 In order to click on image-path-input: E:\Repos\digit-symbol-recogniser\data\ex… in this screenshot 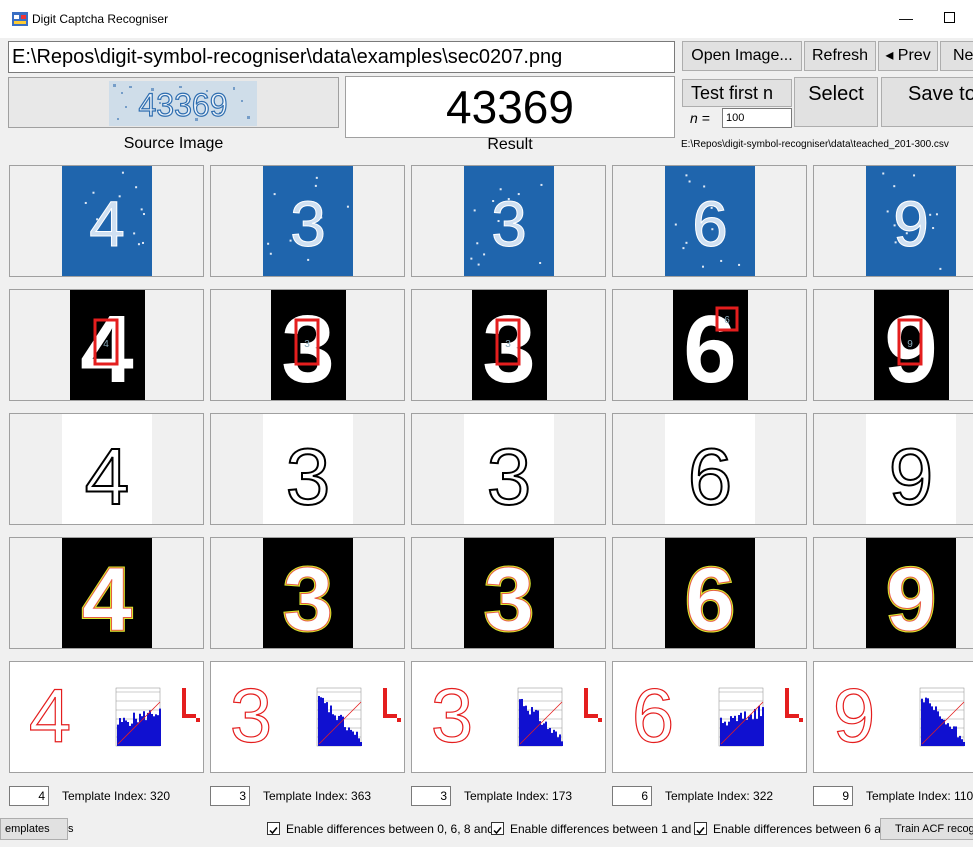, I will do `click(341, 57)`.